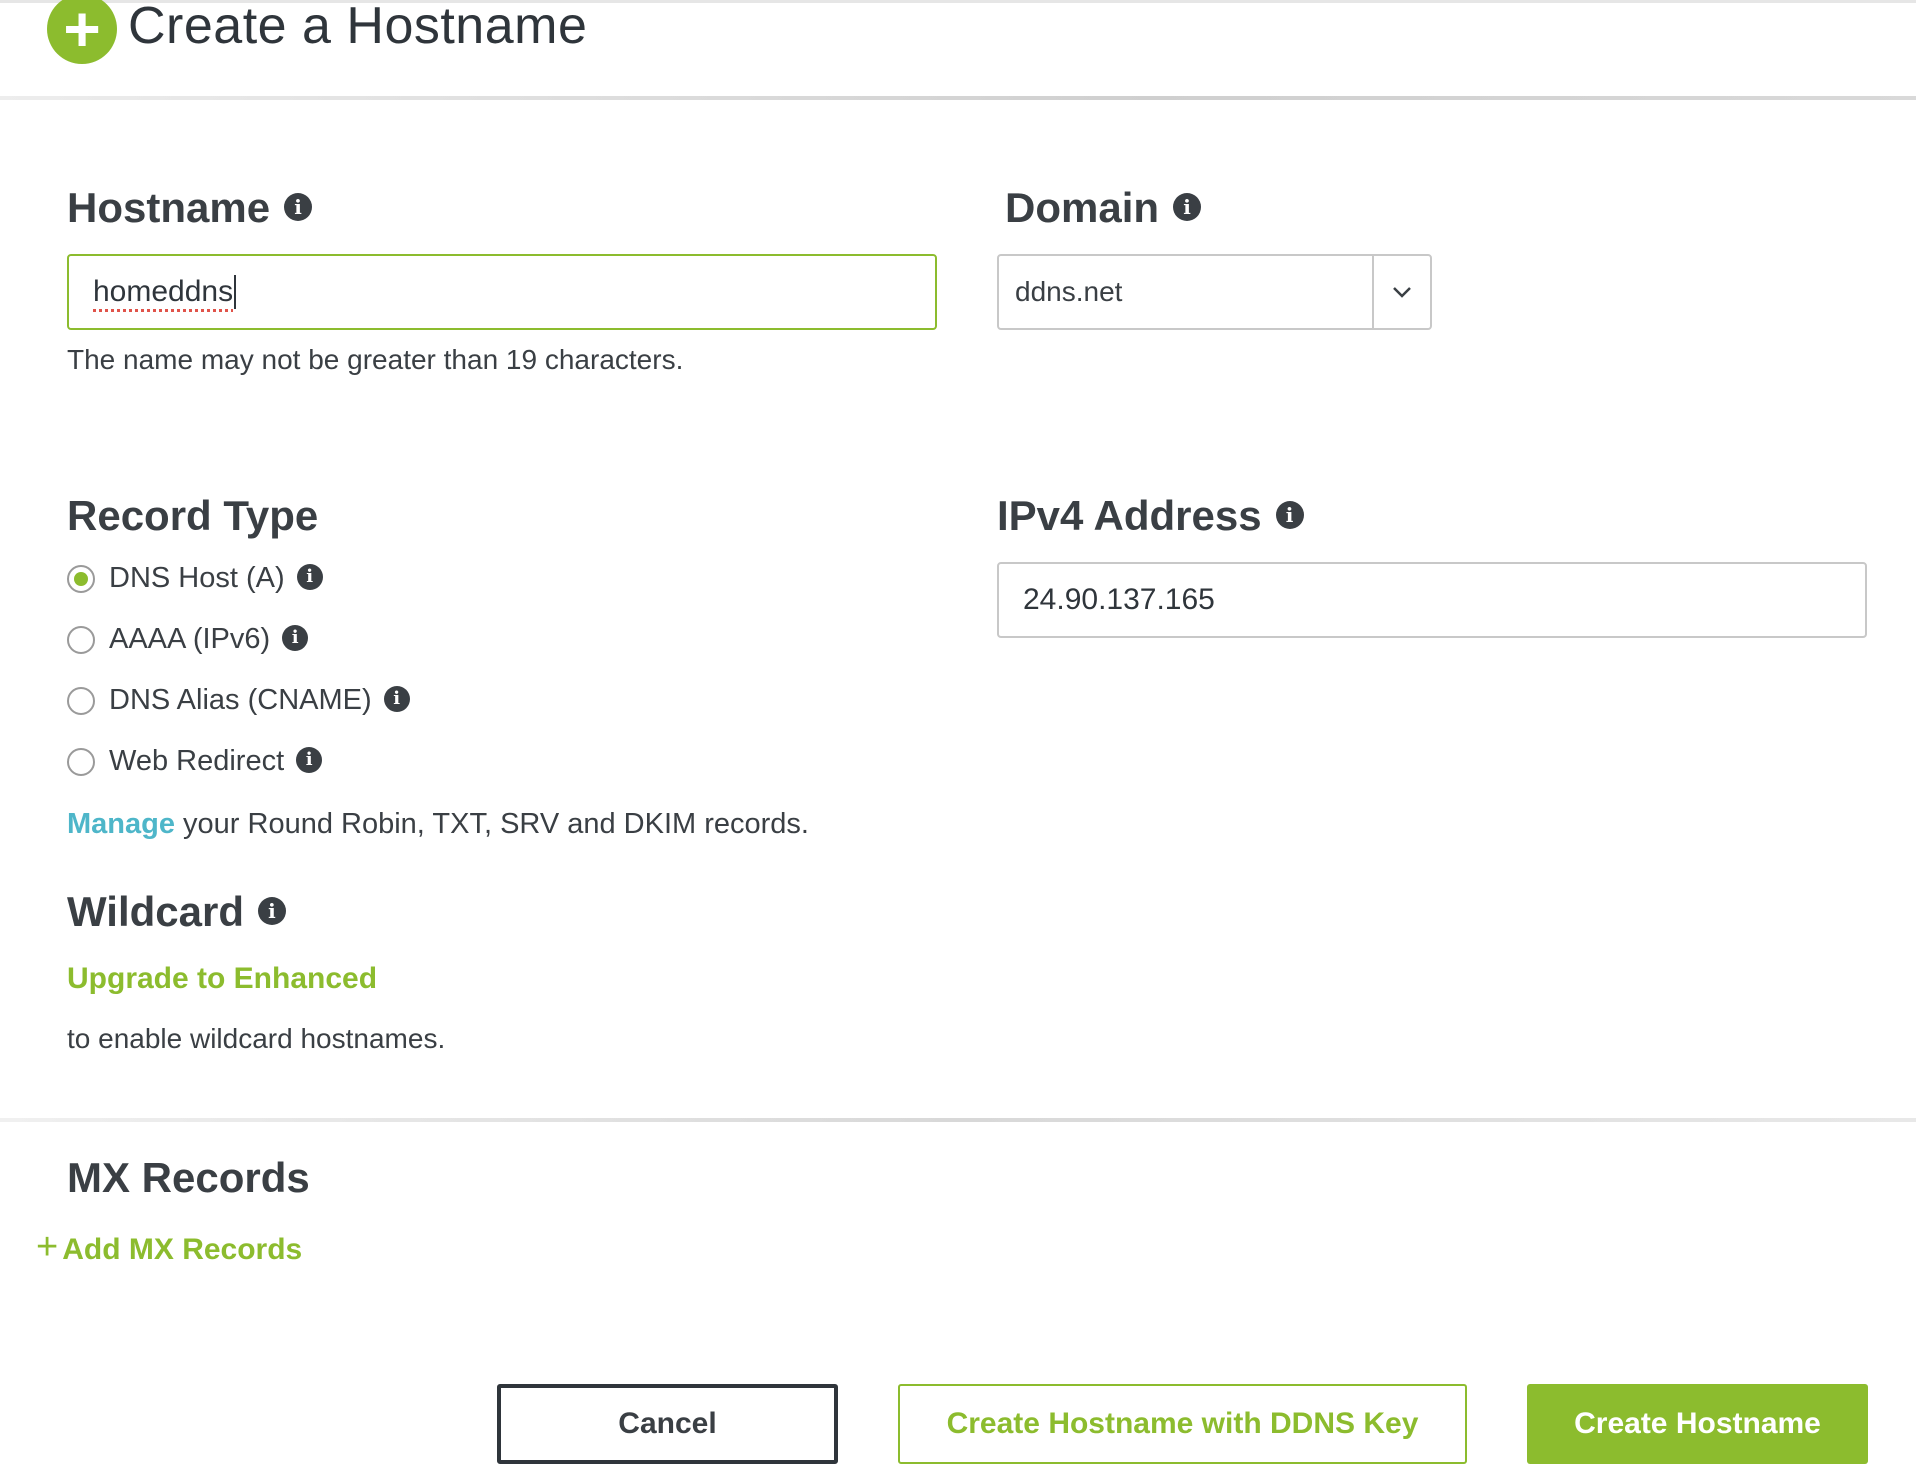 The height and width of the screenshot is (1482, 1916). Describe the element at coordinates (47, 1247) in the screenshot. I see `plus-icon: +` at that location.